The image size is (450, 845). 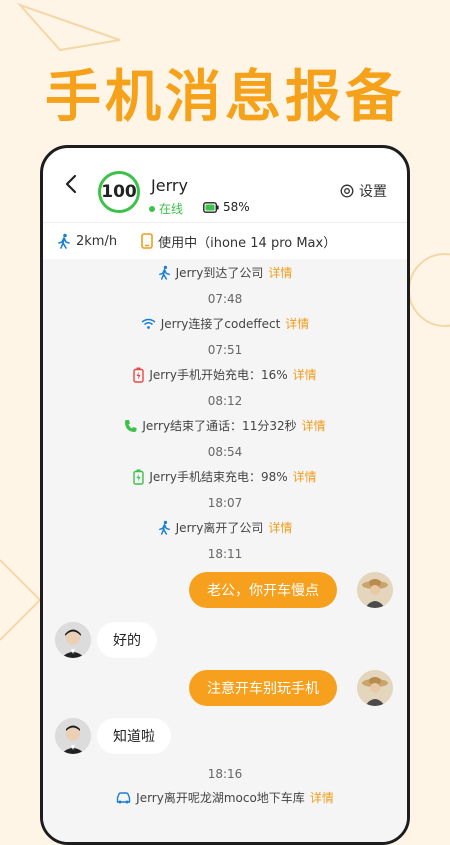 I want to click on event-text: Jerry连接了codeffect, so click(x=220, y=324).